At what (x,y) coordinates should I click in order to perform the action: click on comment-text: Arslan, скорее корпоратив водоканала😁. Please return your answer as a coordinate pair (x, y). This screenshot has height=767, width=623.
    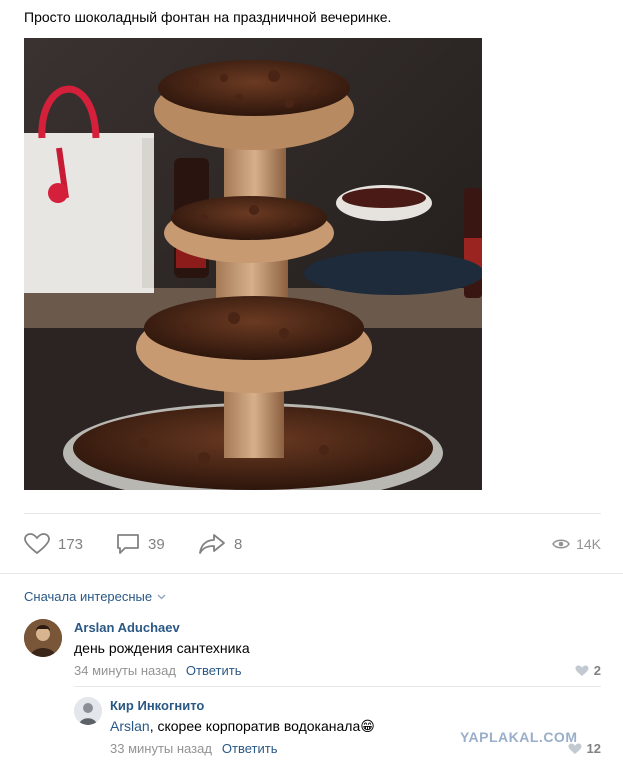
    Looking at the image, I should click on (242, 726).